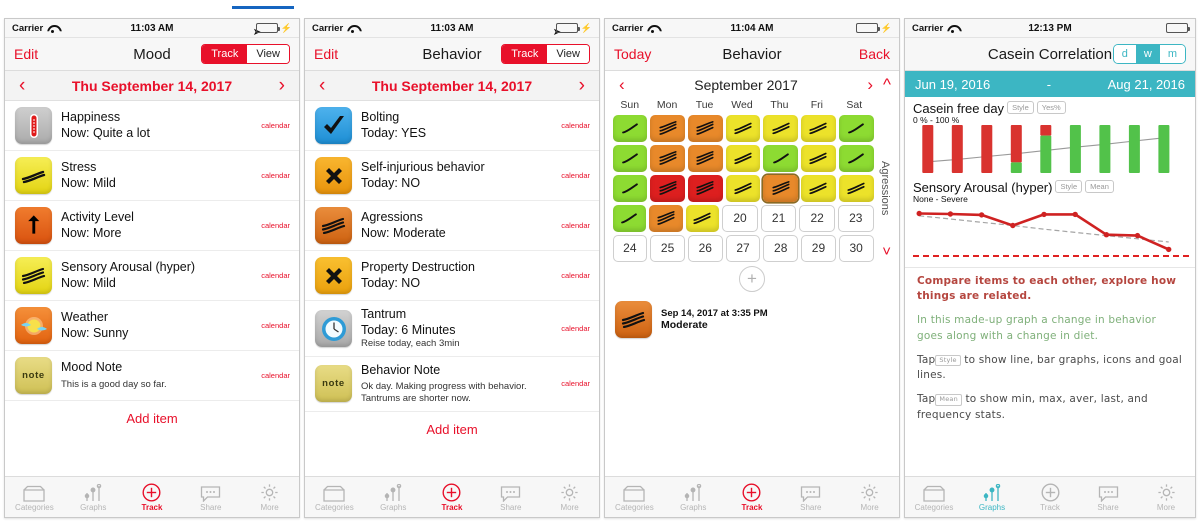 Image resolution: width=1200 pixels, height=529 pixels. I want to click on list-item: Weather Now: Sunny calendar, so click(152, 326).